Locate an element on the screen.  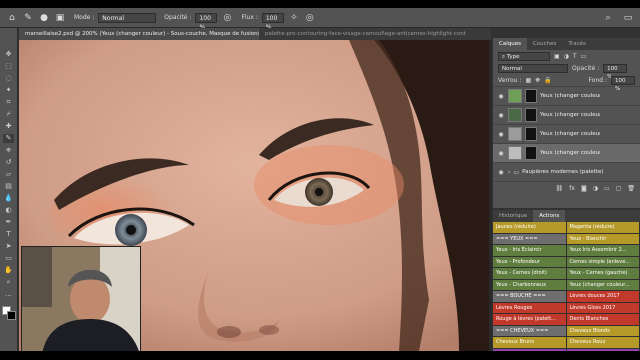
action-button: Yeux - Charbonneux is located at coordinates (530, 285).